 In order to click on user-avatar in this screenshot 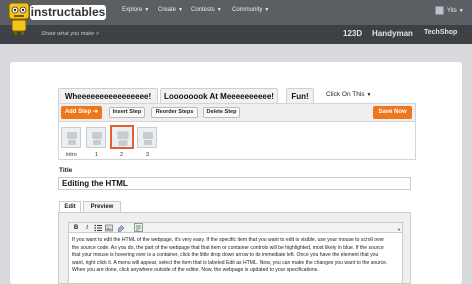, I will do `click(439, 10)`.